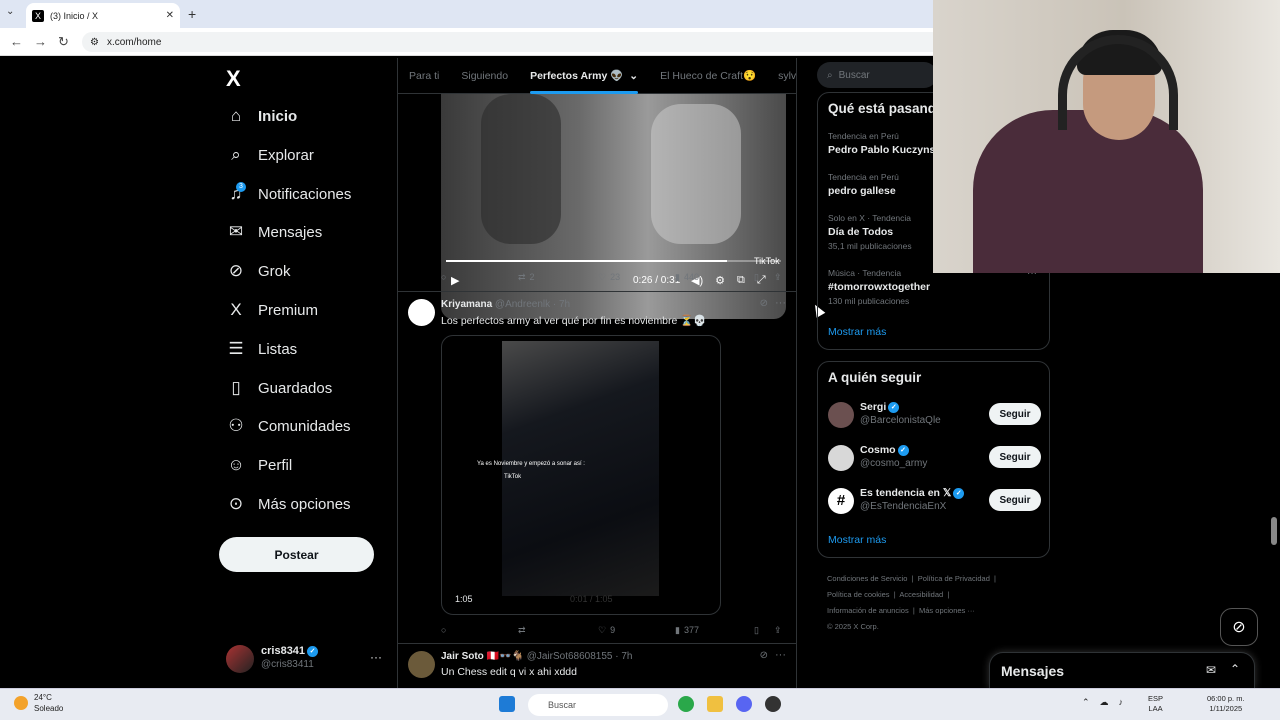 Image resolution: width=1280 pixels, height=720 pixels. I want to click on footer-link: Política de cookies, so click(858, 594).